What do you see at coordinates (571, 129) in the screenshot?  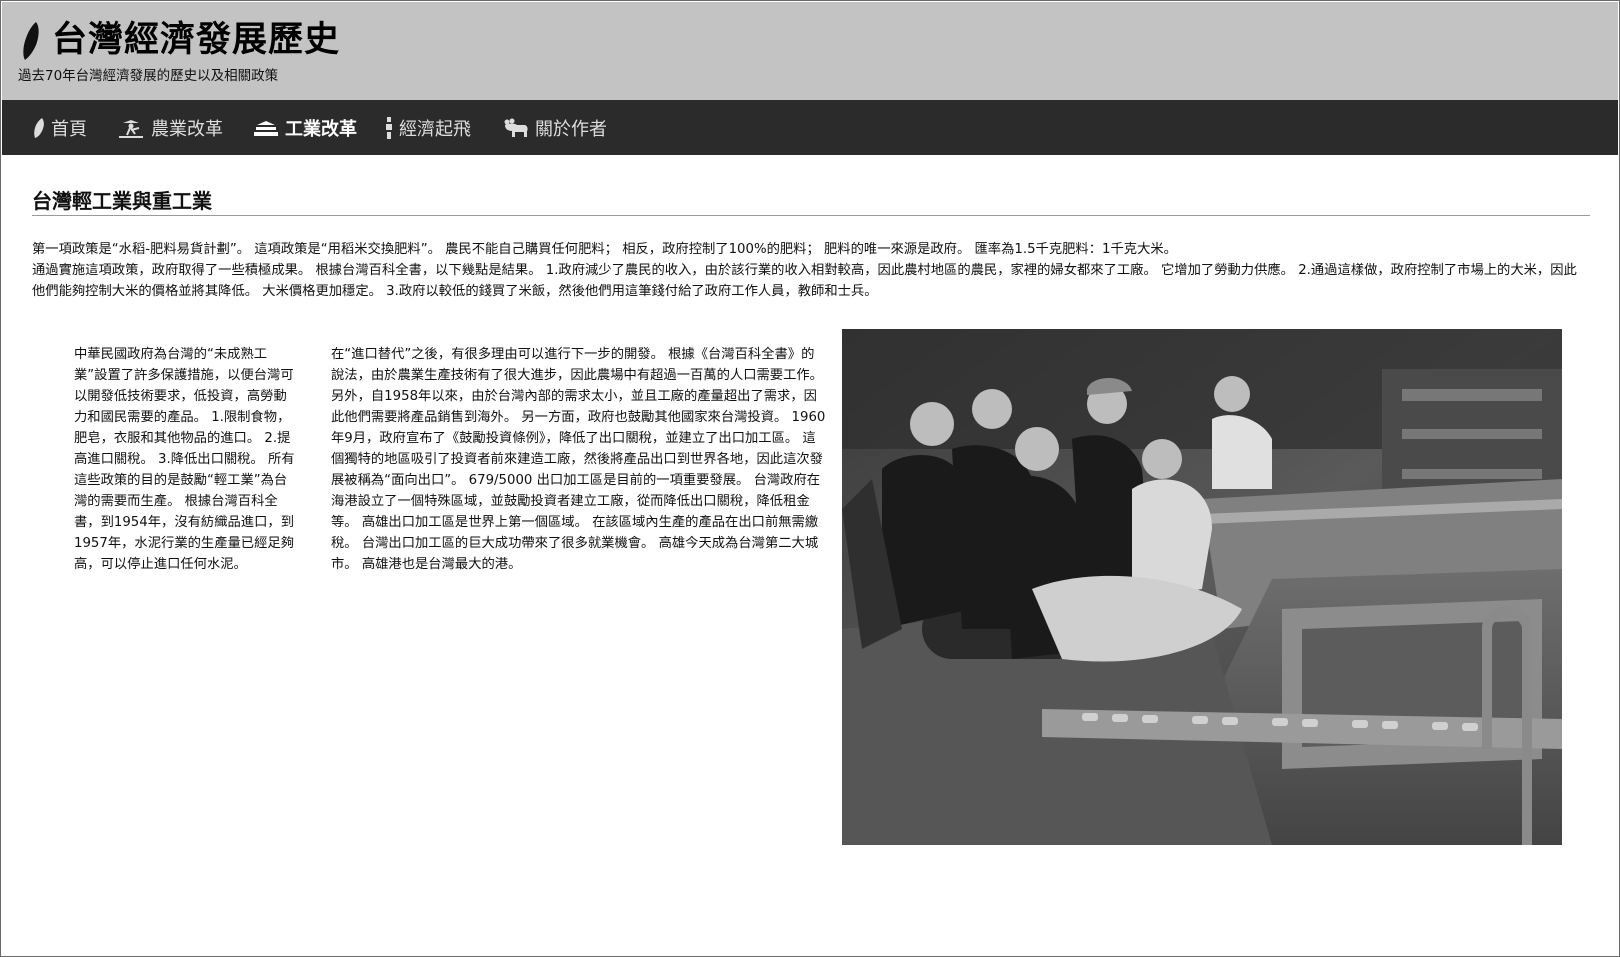 I see `nav-item-label: 關於作者` at bounding box center [571, 129].